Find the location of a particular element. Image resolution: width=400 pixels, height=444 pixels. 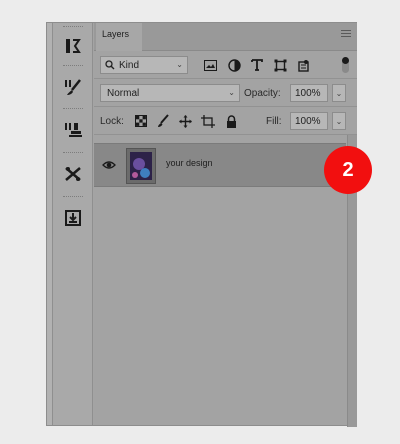

lock-label: Lock: is located at coordinates (112, 121).